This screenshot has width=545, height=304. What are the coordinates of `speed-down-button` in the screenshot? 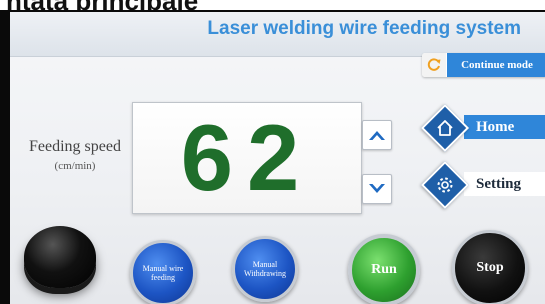 It's located at (377, 189).